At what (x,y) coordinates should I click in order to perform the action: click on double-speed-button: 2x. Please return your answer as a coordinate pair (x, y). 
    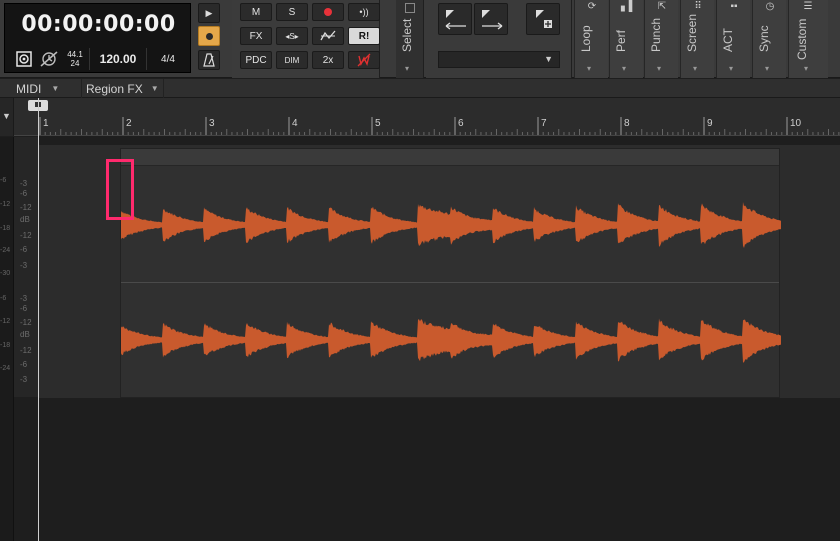
    Looking at the image, I should click on (328, 60).